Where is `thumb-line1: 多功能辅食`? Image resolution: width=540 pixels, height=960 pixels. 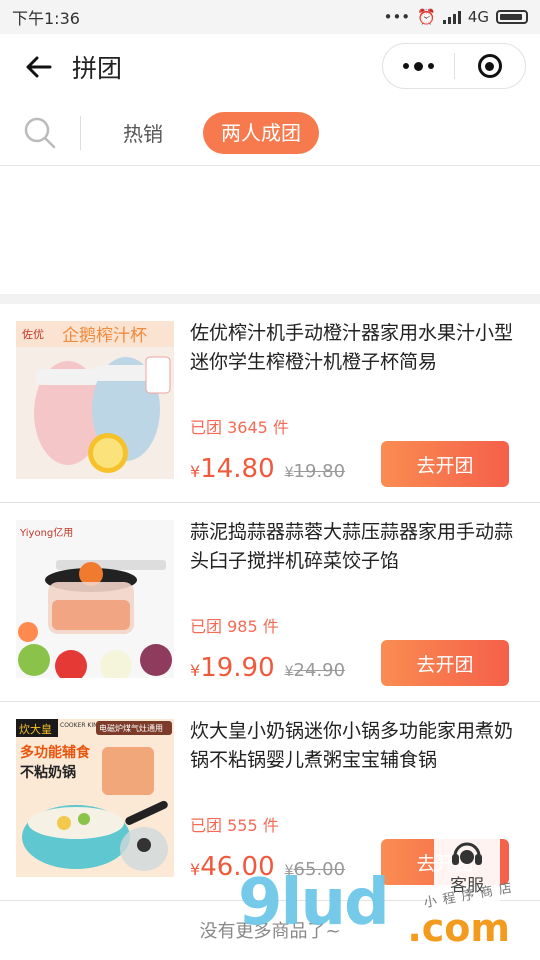 thumb-line1: 多功能辅食 is located at coordinates (55, 752).